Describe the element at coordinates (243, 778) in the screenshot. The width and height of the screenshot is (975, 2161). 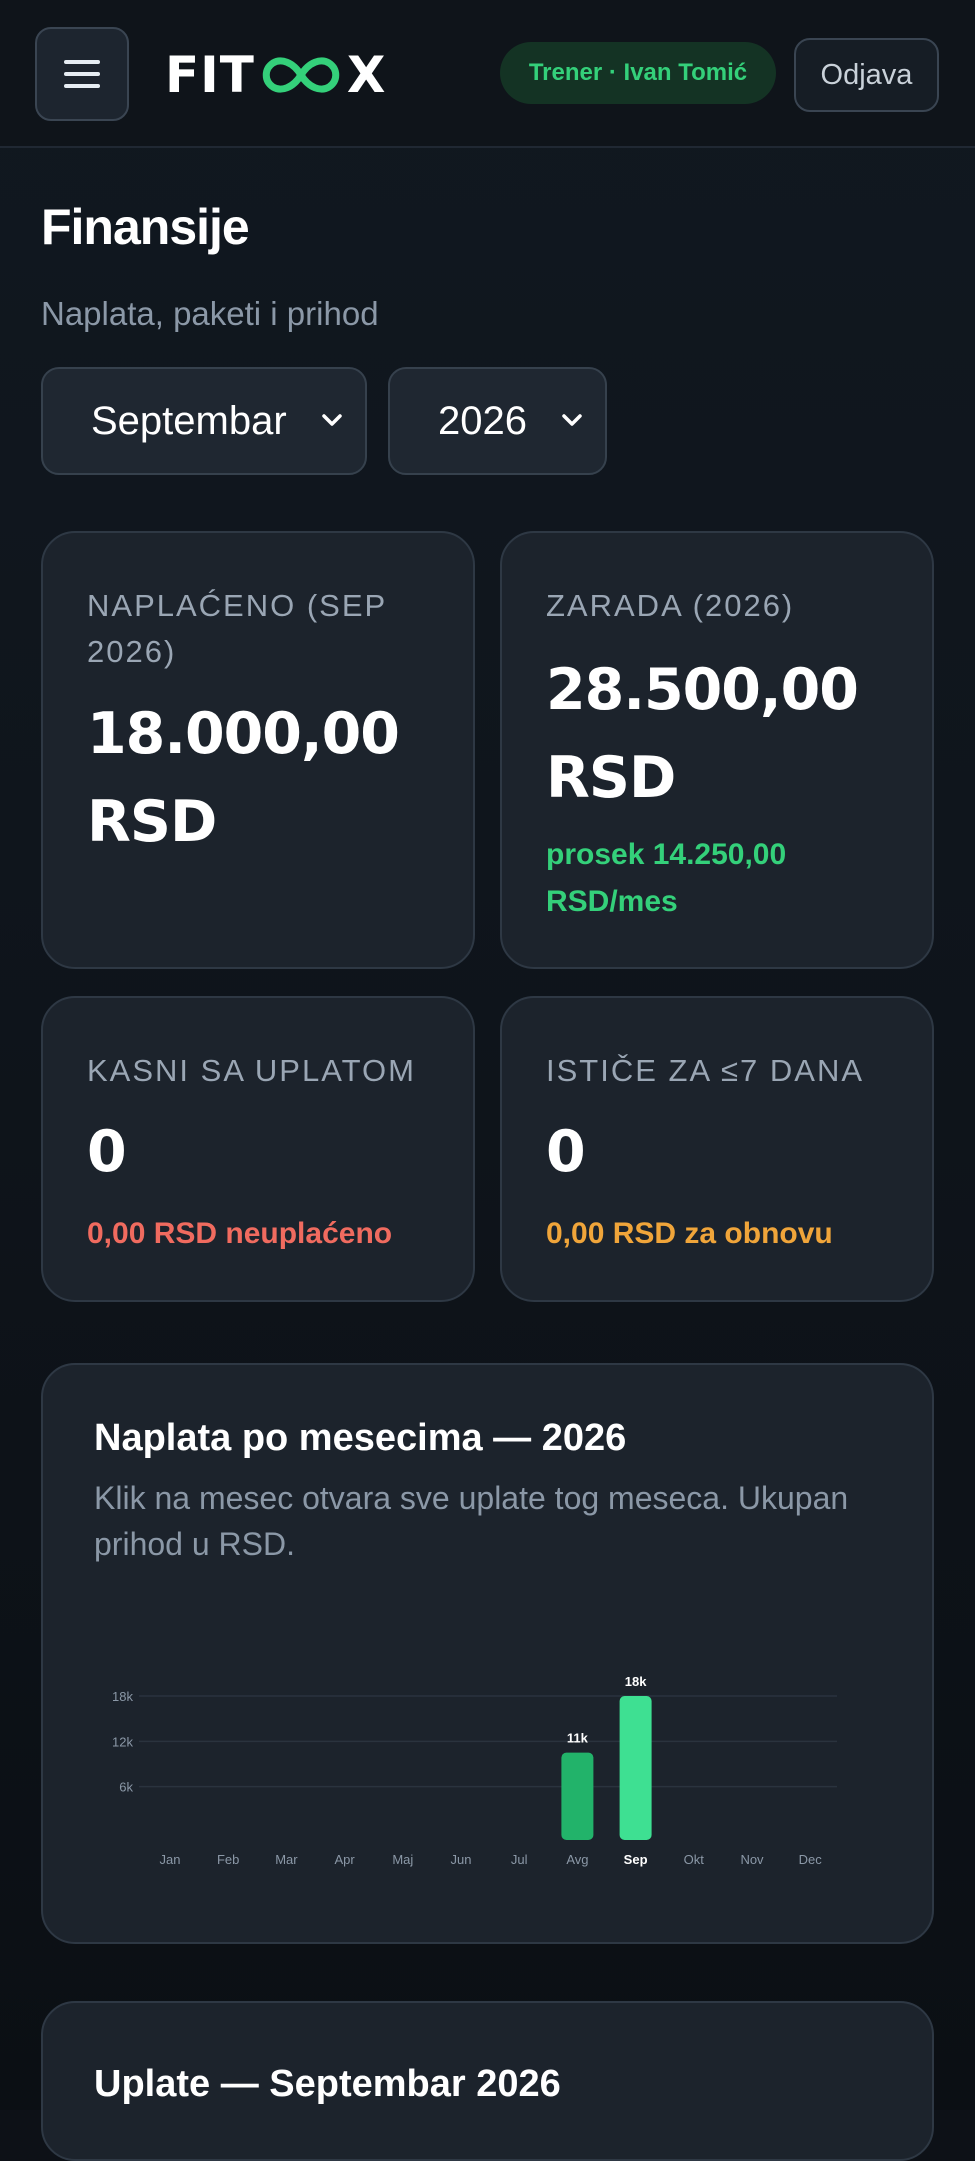
I see `stat-value: 18.000,00 RSD` at that location.